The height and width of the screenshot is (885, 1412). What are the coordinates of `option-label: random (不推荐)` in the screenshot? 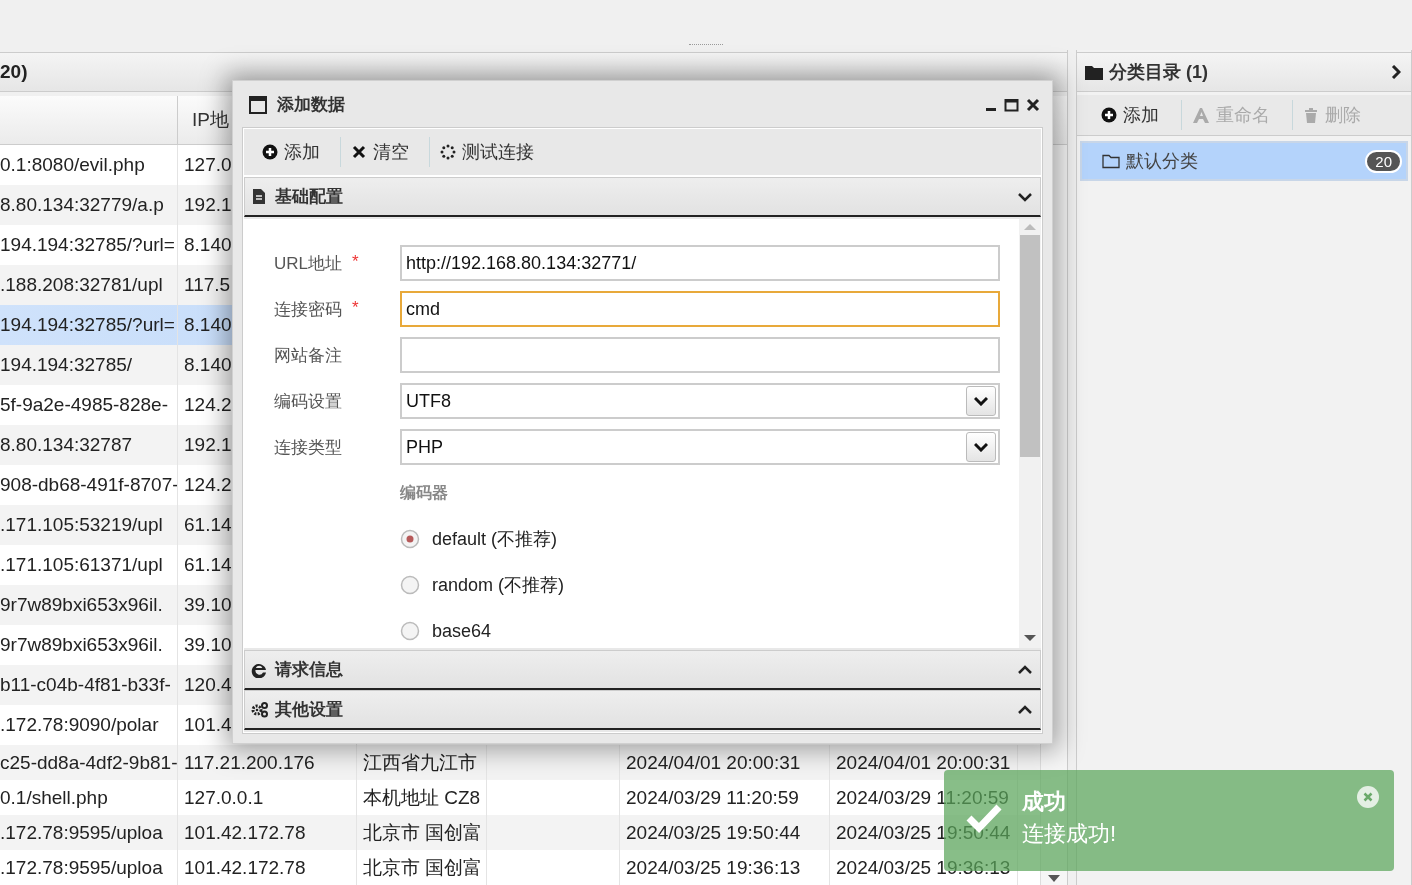 It's located at (498, 585).